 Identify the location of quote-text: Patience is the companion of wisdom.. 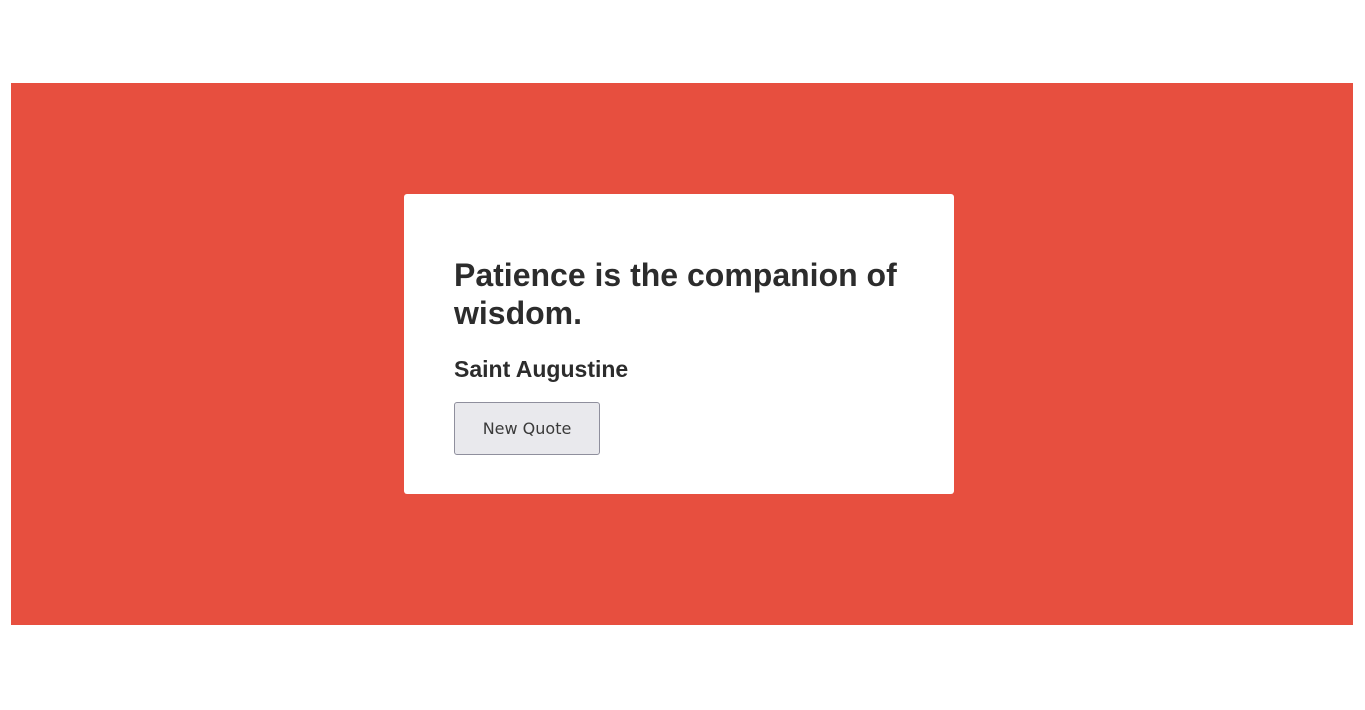
(675, 294).